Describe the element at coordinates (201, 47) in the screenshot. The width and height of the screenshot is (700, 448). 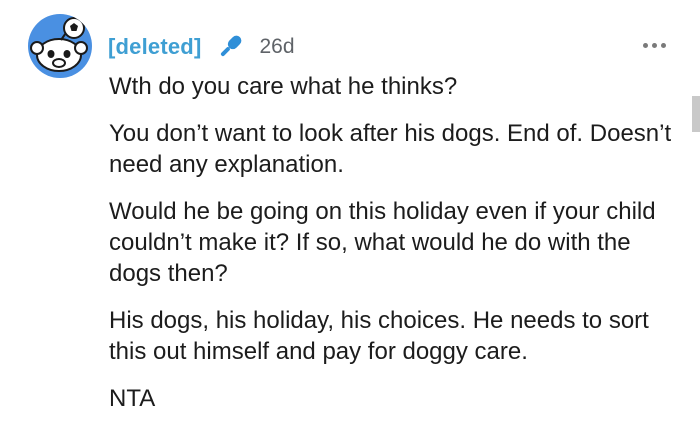
I see `comment-header: [deleted] 26d` at that location.